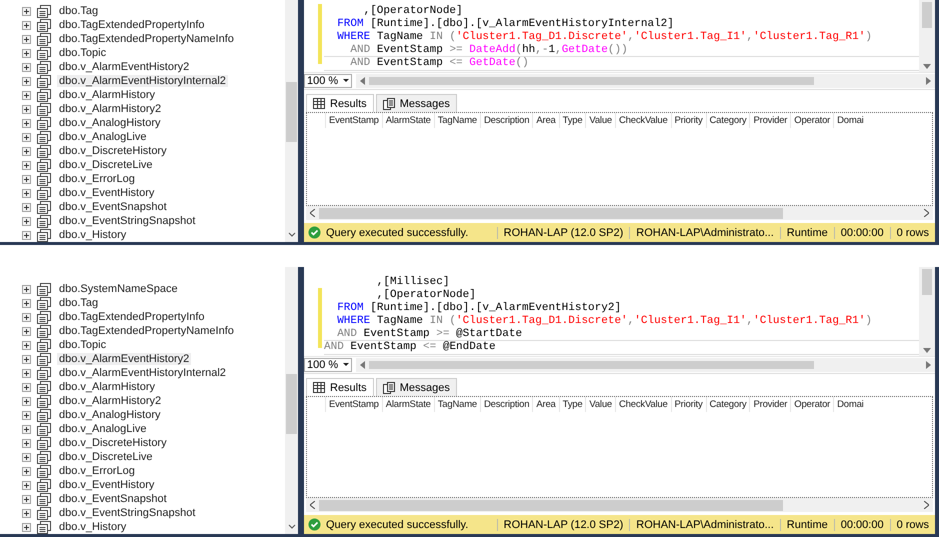 Image resolution: width=939 pixels, height=537 pixels. What do you see at coordinates (132, 25) in the screenshot?
I see `tree-item: dbo.TagExtendedPropertyInfo` at bounding box center [132, 25].